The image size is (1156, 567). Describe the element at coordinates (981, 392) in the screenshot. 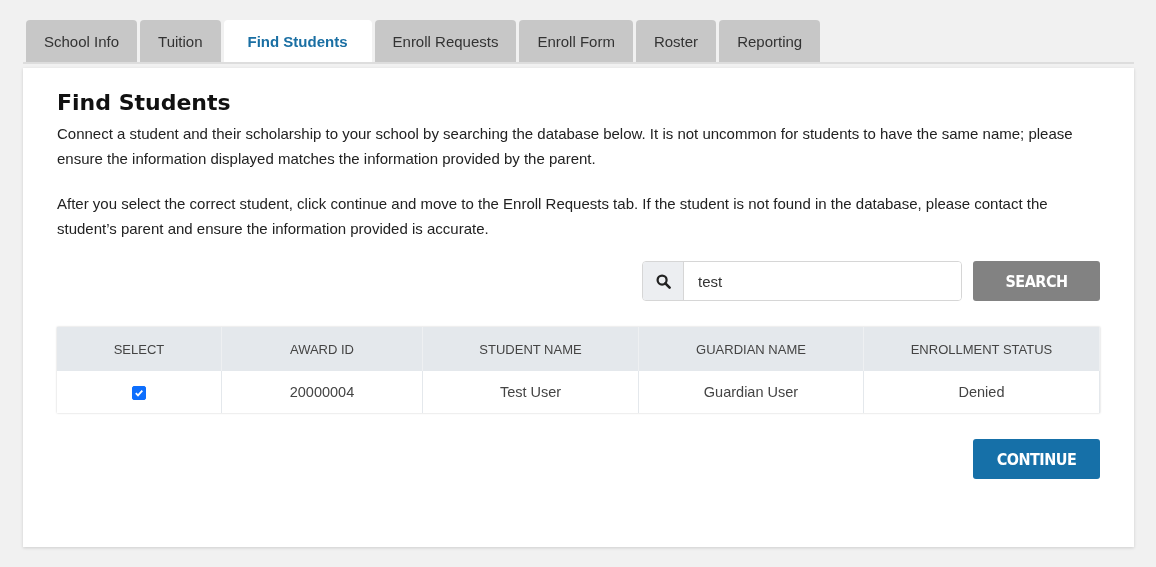

I see `table-cell: Denied` at that location.